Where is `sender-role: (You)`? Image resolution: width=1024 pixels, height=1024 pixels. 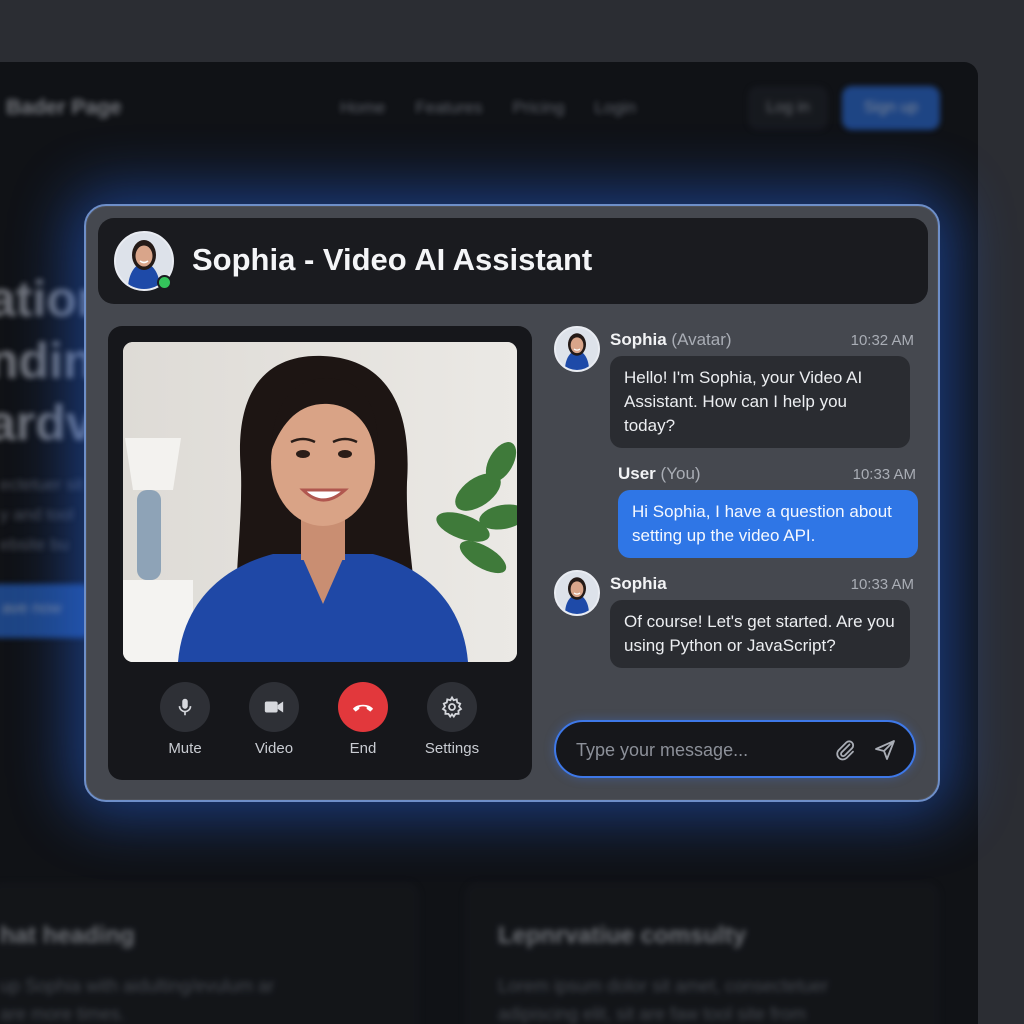
sender-role: (You) is located at coordinates (680, 473).